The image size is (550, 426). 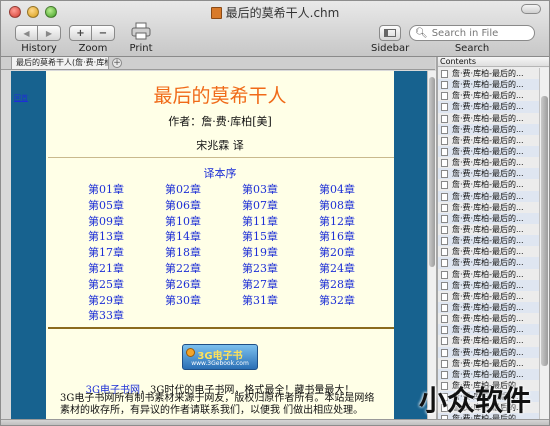 I want to click on zoom-out-button: −, so click(x=103, y=33).